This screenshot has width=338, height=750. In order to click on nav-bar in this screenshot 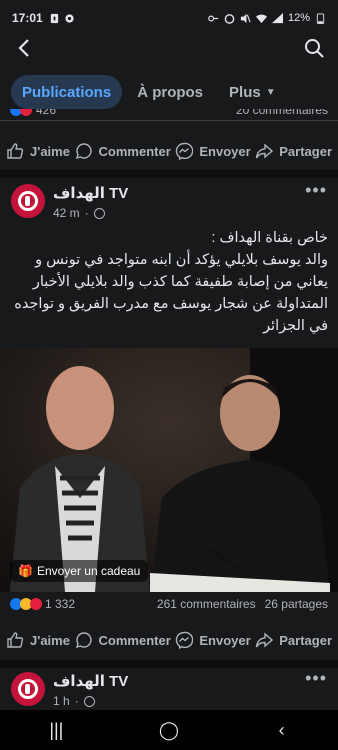, I will do `click(169, 48)`.